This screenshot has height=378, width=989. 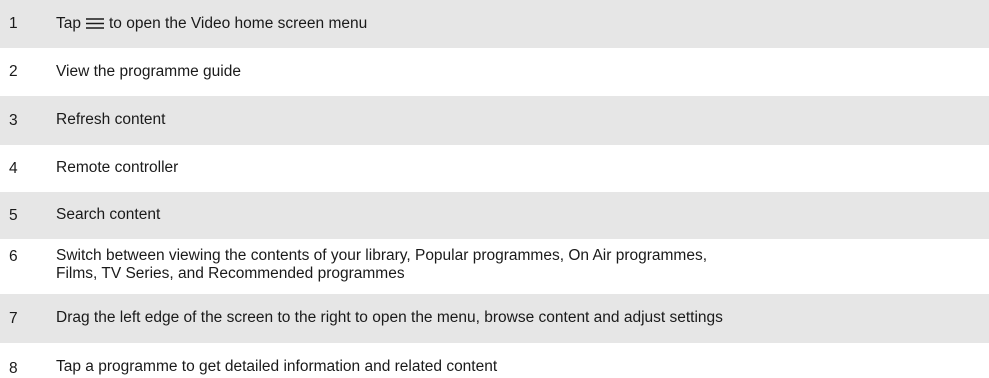 What do you see at coordinates (13, 120) in the screenshot?
I see `legend-number: 3` at bounding box center [13, 120].